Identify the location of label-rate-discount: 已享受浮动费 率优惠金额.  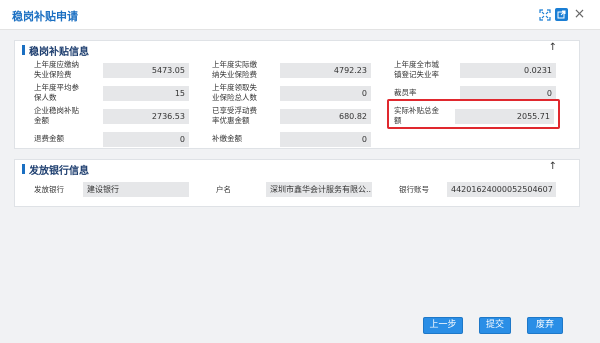
(234, 115).